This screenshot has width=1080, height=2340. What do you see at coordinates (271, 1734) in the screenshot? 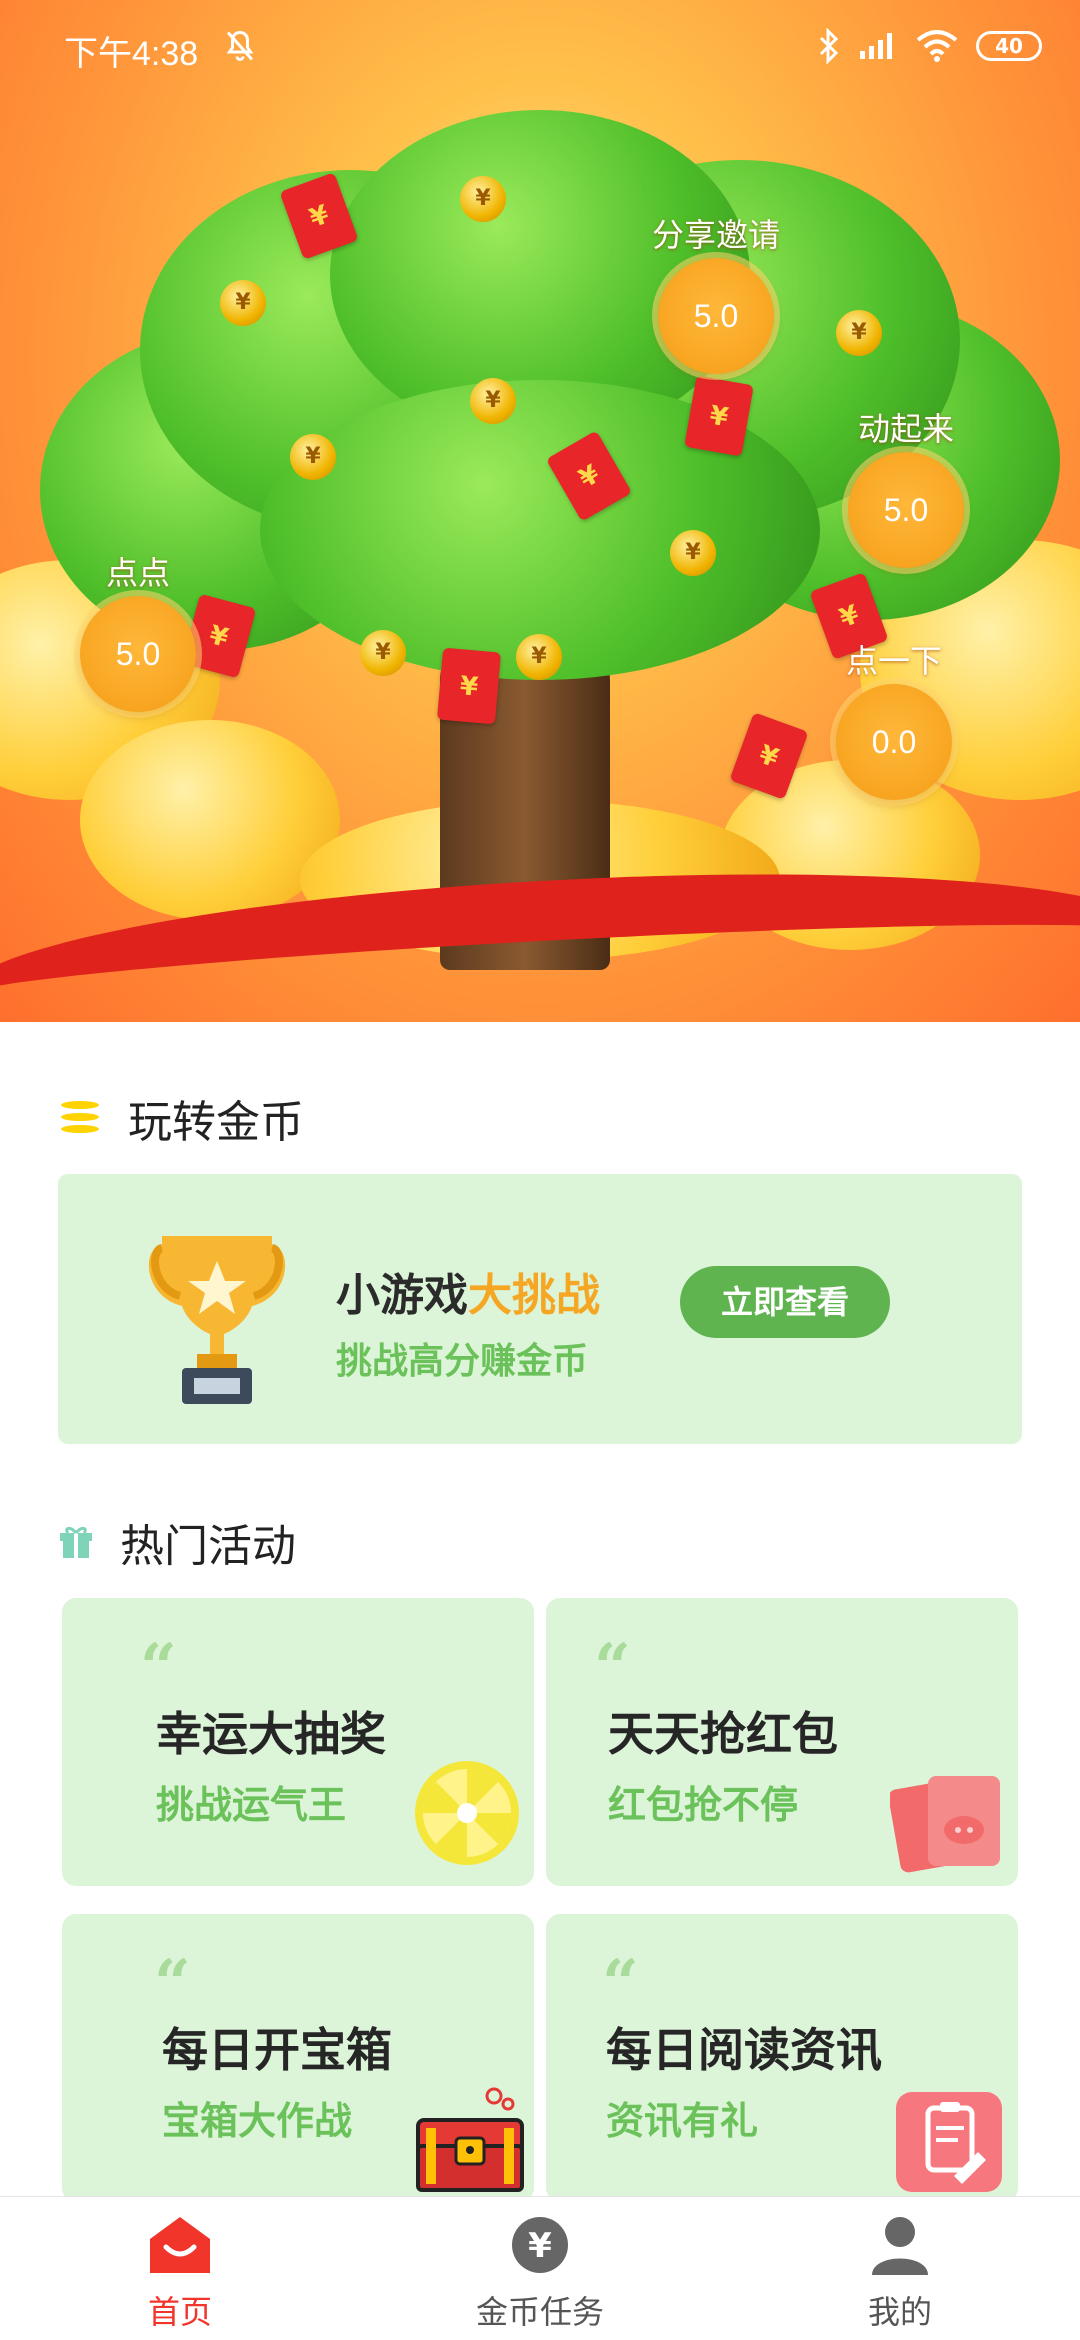
I see `activity-title: 幸运大抽奖` at bounding box center [271, 1734].